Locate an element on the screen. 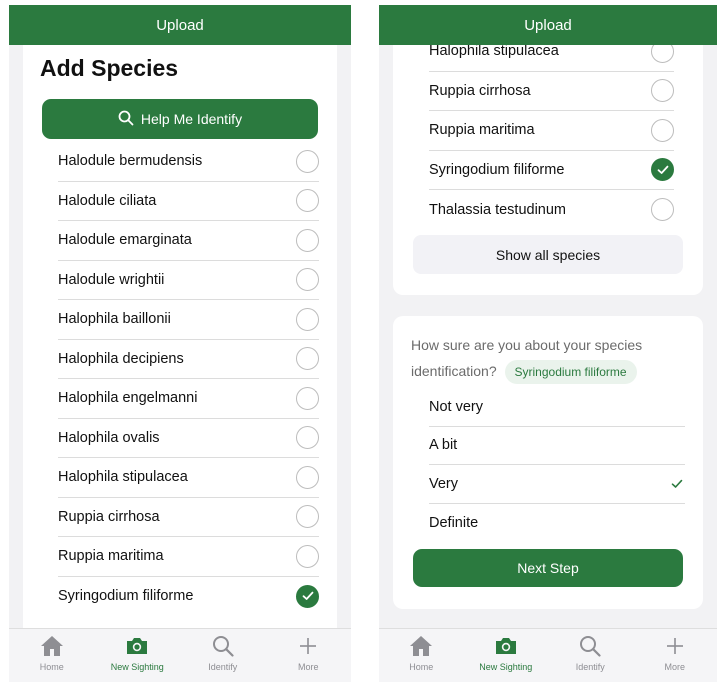  species-item: Halodule emarginata is located at coordinates (188, 241).